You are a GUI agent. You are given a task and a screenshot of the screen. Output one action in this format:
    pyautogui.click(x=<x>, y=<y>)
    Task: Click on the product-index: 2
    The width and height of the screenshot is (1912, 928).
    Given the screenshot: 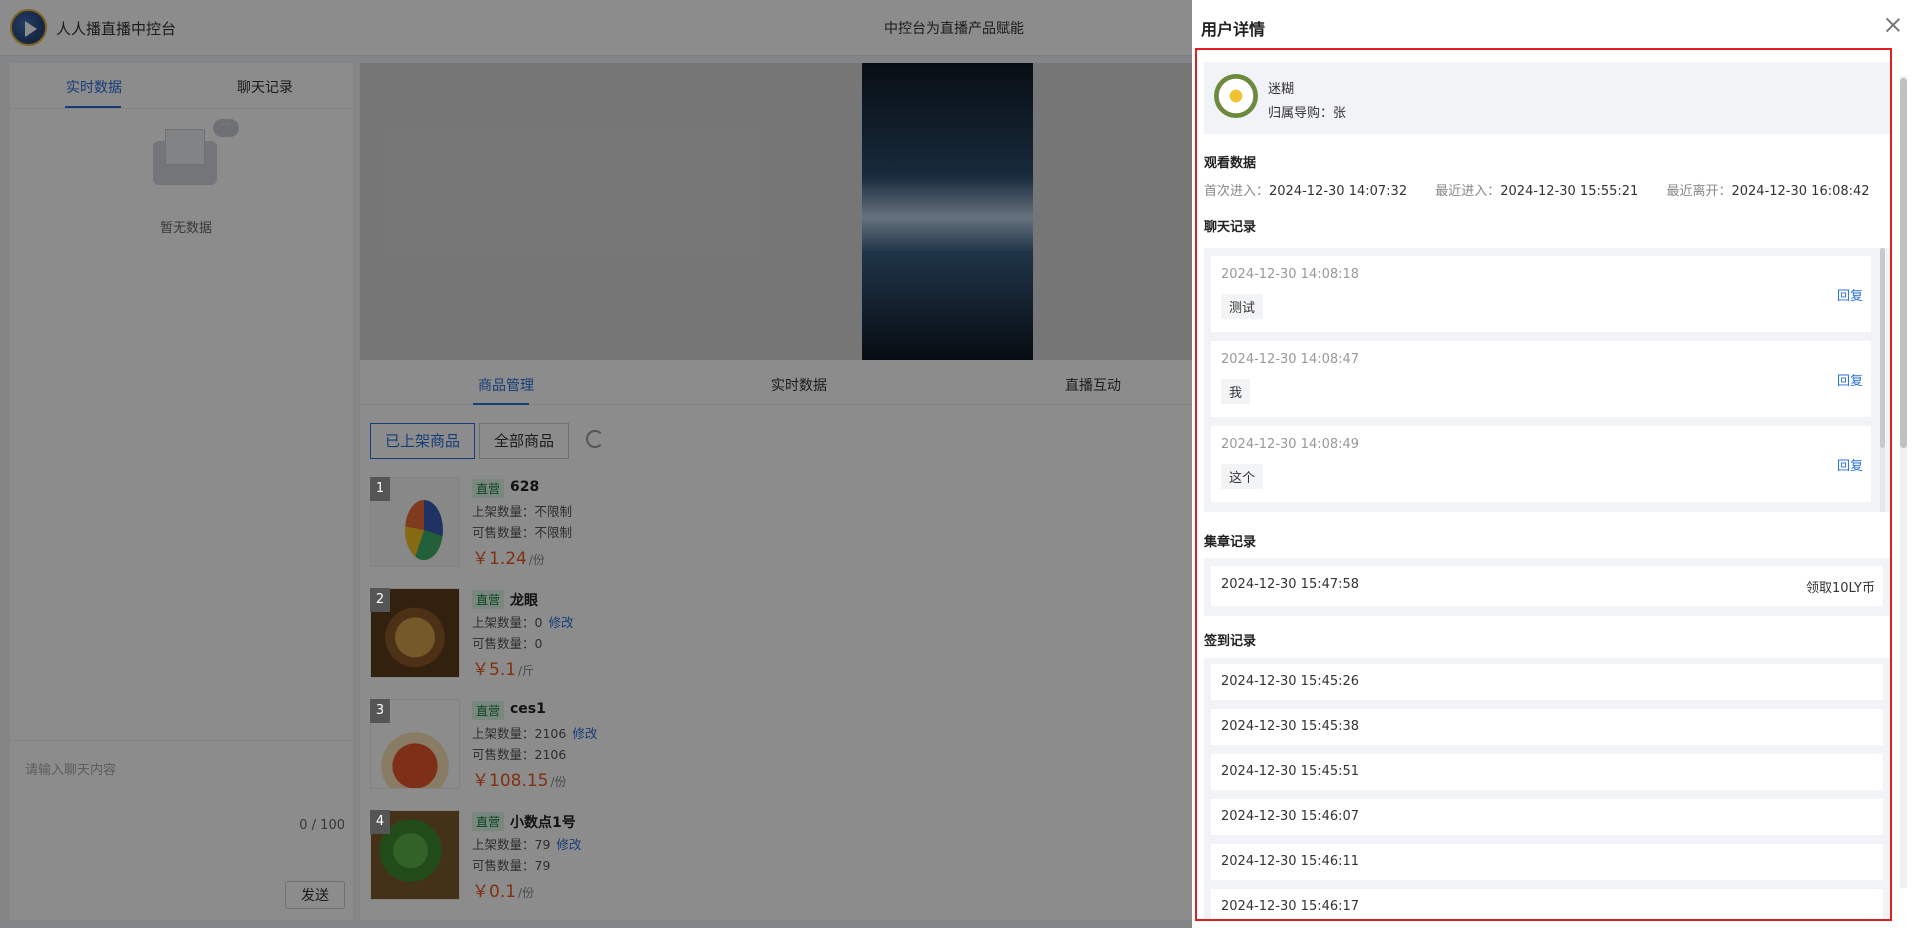 What is the action you would take?
    pyautogui.click(x=380, y=600)
    